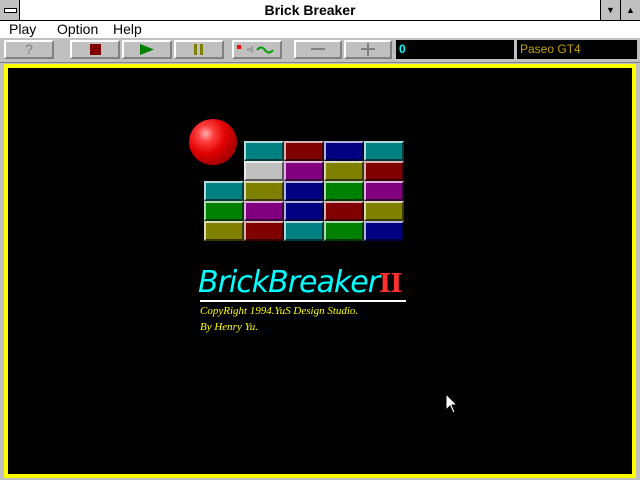 This screenshot has width=640, height=480. Describe the element at coordinates (213, 142) in the screenshot. I see `ball-logo-icon` at that location.